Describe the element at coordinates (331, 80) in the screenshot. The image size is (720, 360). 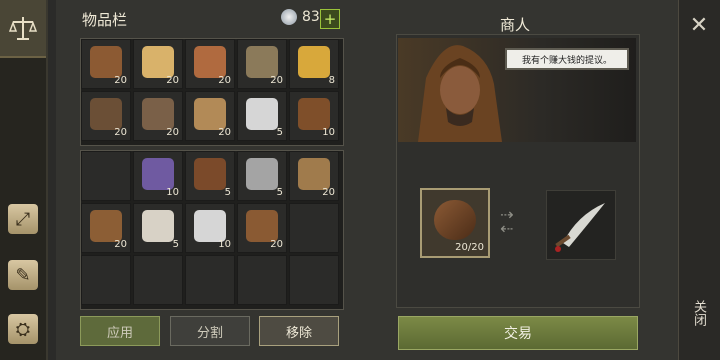
I see `item-quantity: 8` at that location.